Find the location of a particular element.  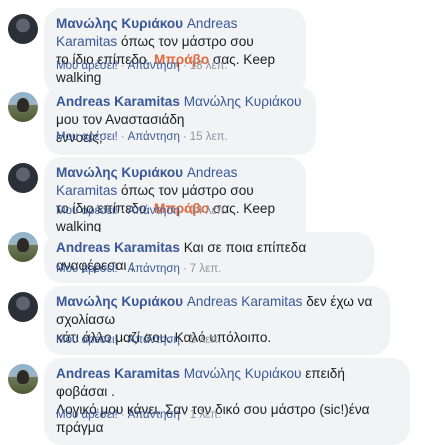

comment-mention: Andreas Karamitas is located at coordinates (245, 301).